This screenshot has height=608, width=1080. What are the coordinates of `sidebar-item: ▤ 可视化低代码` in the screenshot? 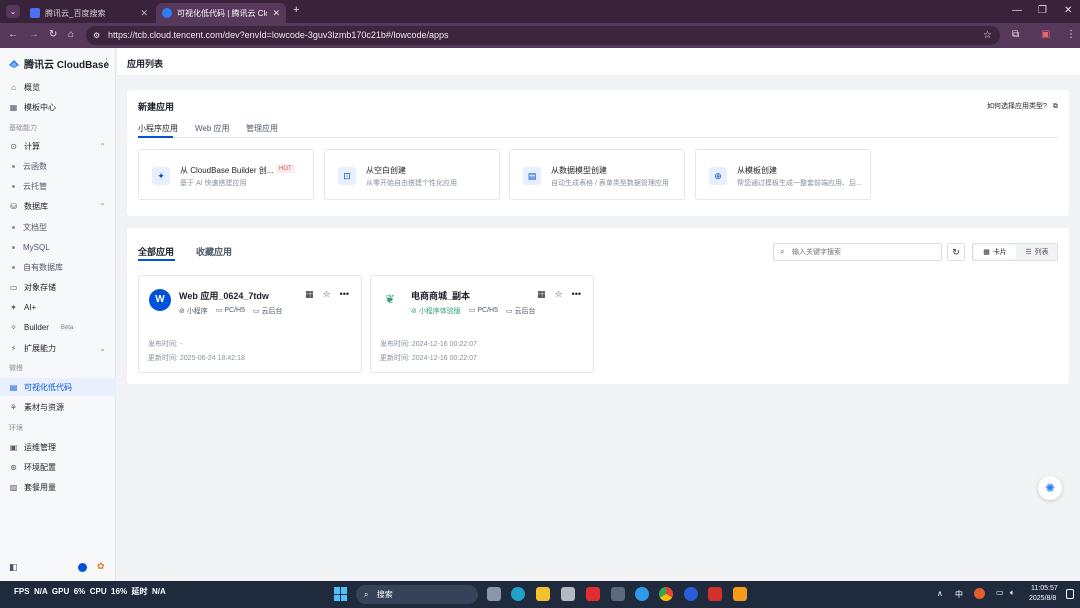 It's located at (58, 387).